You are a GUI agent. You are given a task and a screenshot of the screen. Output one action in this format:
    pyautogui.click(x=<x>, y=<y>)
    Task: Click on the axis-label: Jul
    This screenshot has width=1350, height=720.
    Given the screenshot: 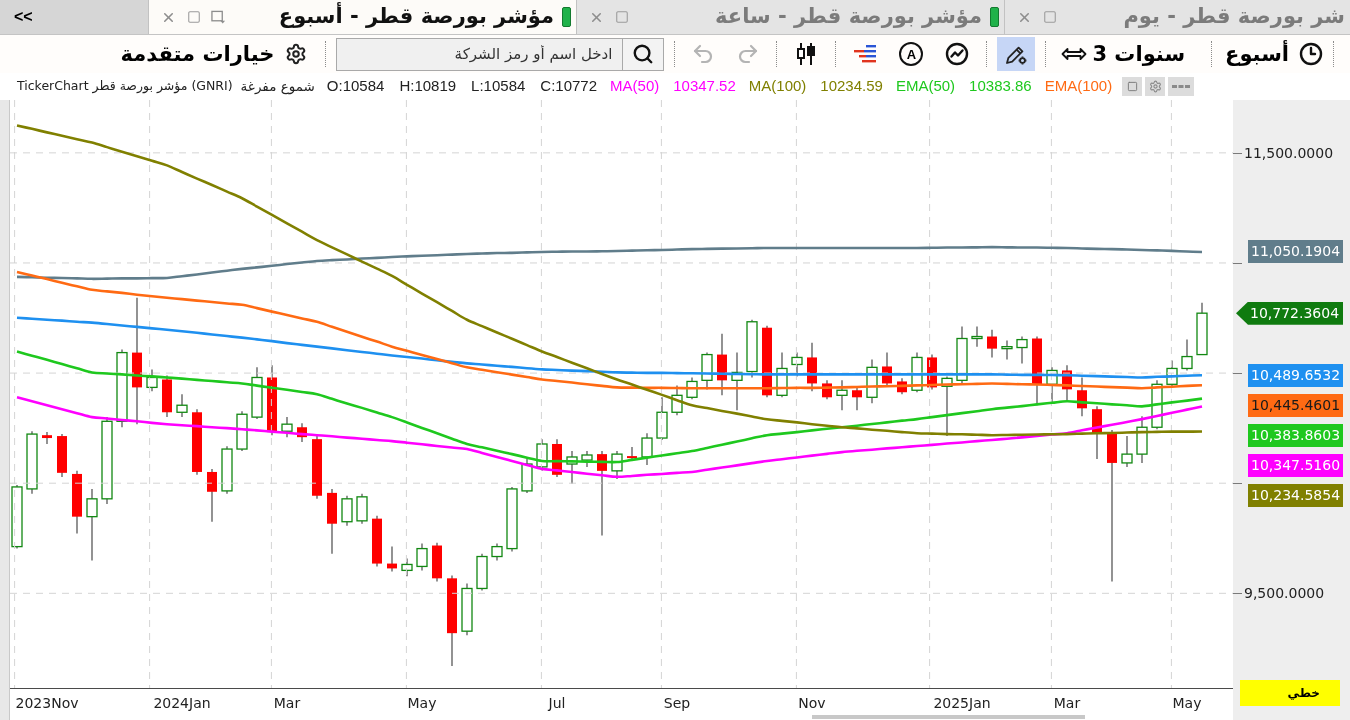 What is the action you would take?
    pyautogui.click(x=557, y=703)
    